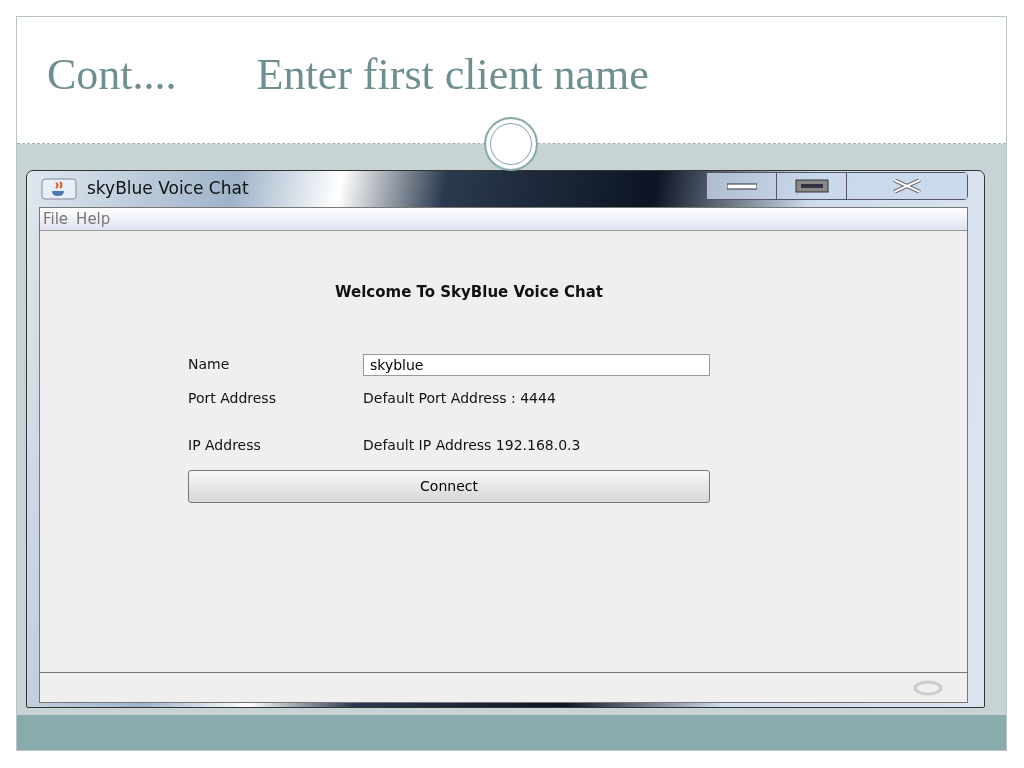 This screenshot has height=768, width=1024. What do you see at coordinates (59, 189) in the screenshot?
I see `cup-icon` at bounding box center [59, 189].